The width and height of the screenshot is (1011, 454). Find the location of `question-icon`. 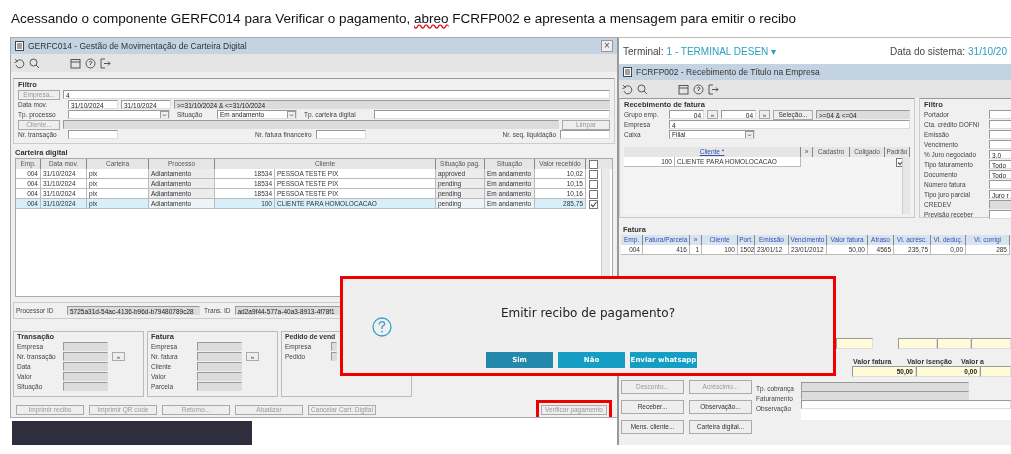

question-icon is located at coordinates (382, 327).